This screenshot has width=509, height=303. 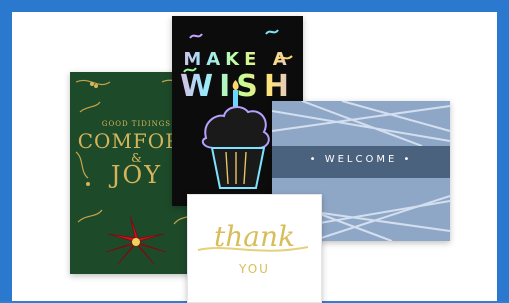 I want to click on poinsettia-icon, so click(x=136, y=240).